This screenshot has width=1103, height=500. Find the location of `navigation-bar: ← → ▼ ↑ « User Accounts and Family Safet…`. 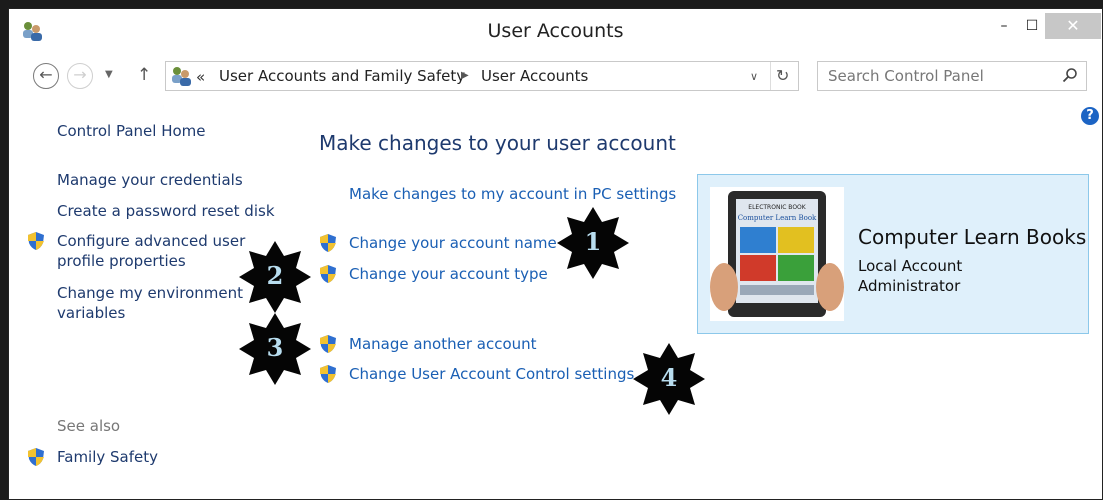

navigation-bar: ← → ▼ ↑ « User Accounts and Family Safet… is located at coordinates (555, 76).